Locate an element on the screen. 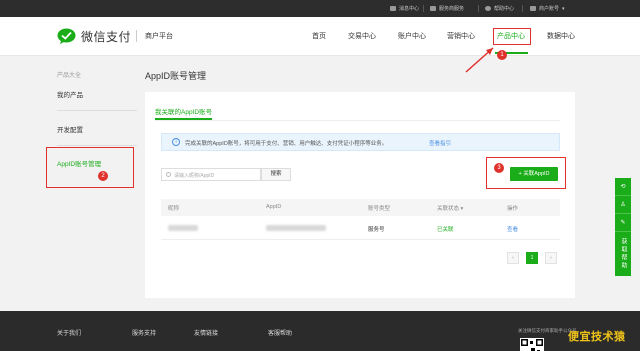 This screenshot has width=640, height=351. search-input: 请输入昵称/AppID is located at coordinates (211, 174).